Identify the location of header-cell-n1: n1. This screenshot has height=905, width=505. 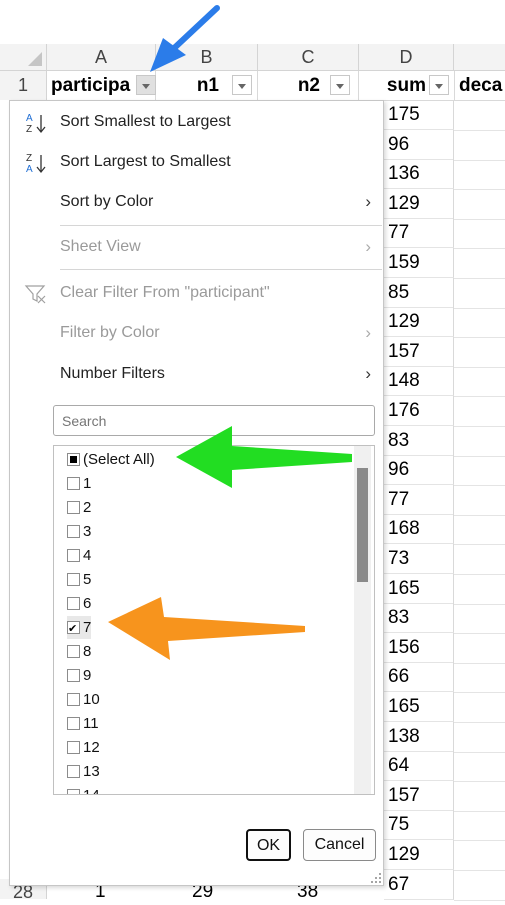
(207, 86).